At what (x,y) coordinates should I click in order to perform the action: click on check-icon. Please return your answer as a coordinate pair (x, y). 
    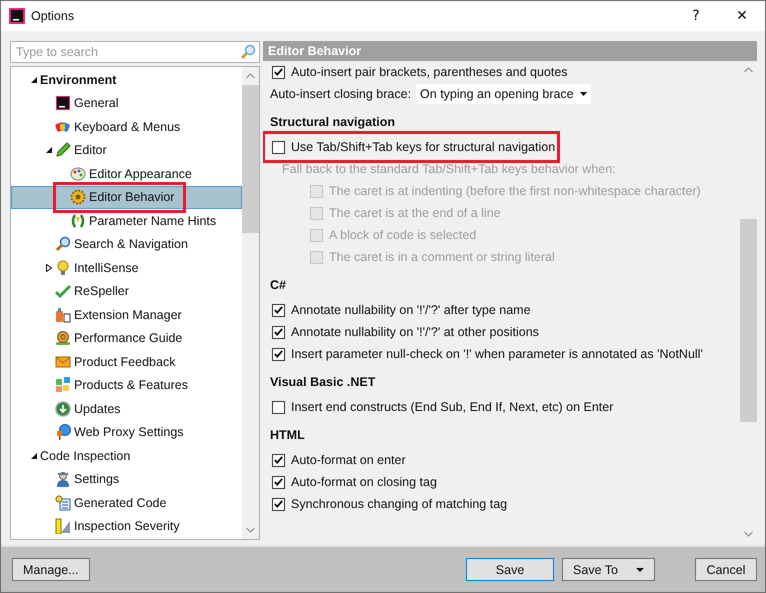
    Looking at the image, I should click on (63, 291).